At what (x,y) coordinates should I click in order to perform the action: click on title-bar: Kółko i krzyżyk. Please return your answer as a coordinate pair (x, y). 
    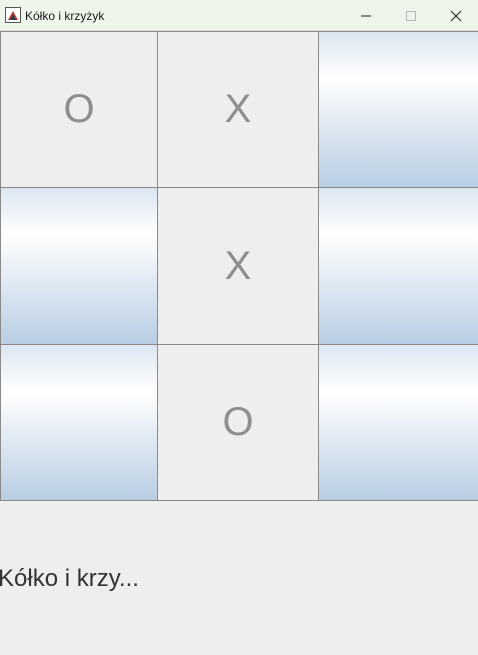
    Looking at the image, I should click on (239, 15).